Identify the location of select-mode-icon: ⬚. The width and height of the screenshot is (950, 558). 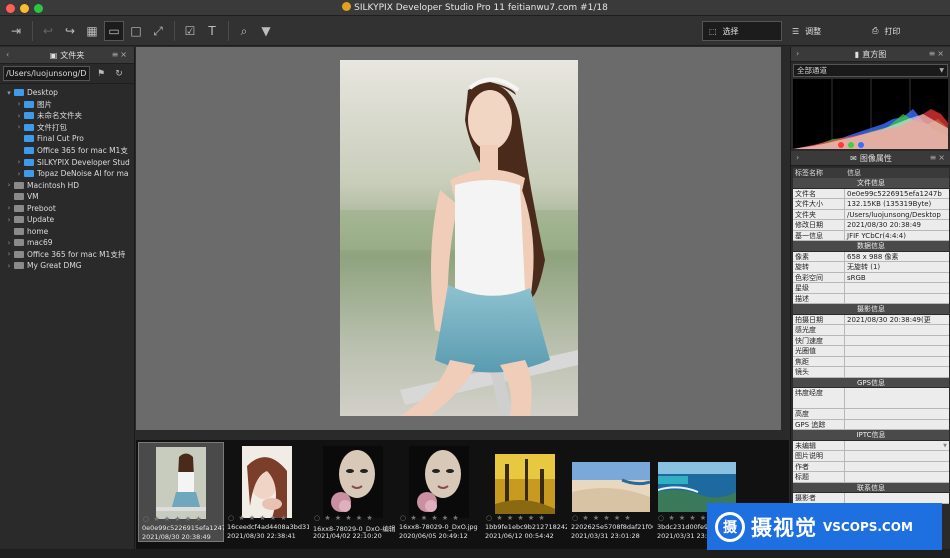
(713, 31).